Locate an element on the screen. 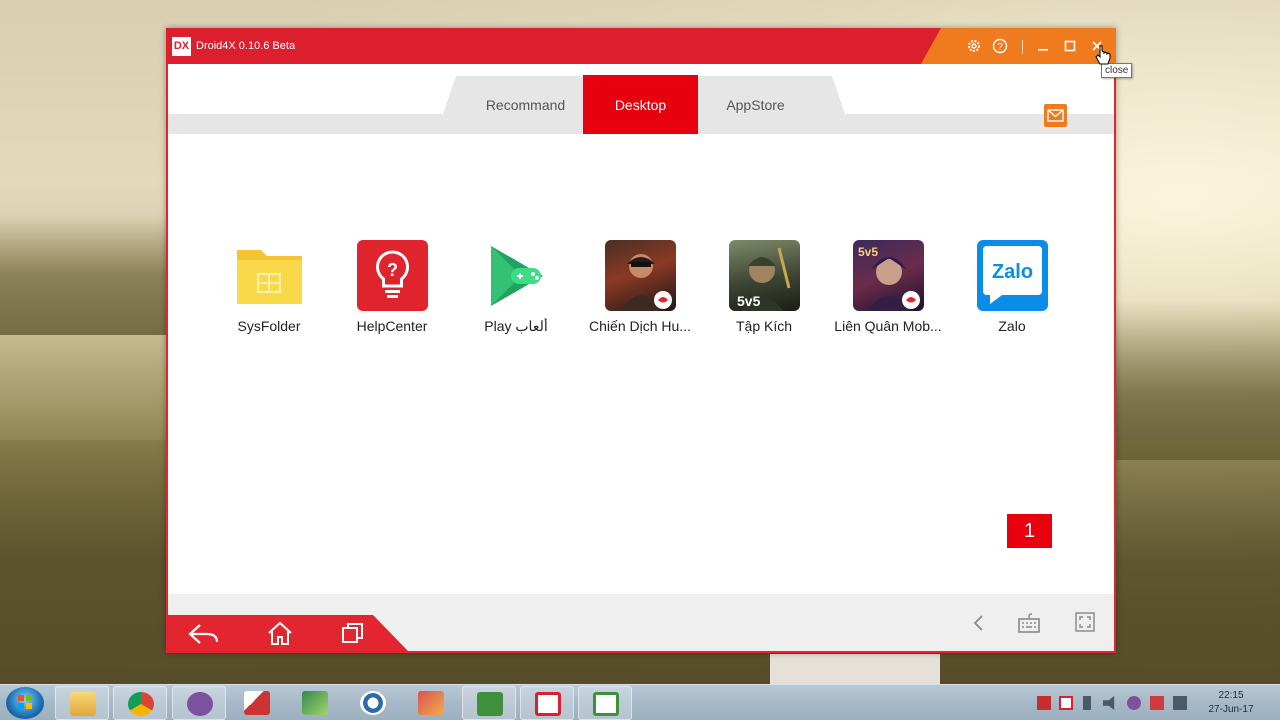 The width and height of the screenshot is (1280, 720). title-bar: DX Droid4X 0.10.6 Beta ? is located at coordinates (641, 46).